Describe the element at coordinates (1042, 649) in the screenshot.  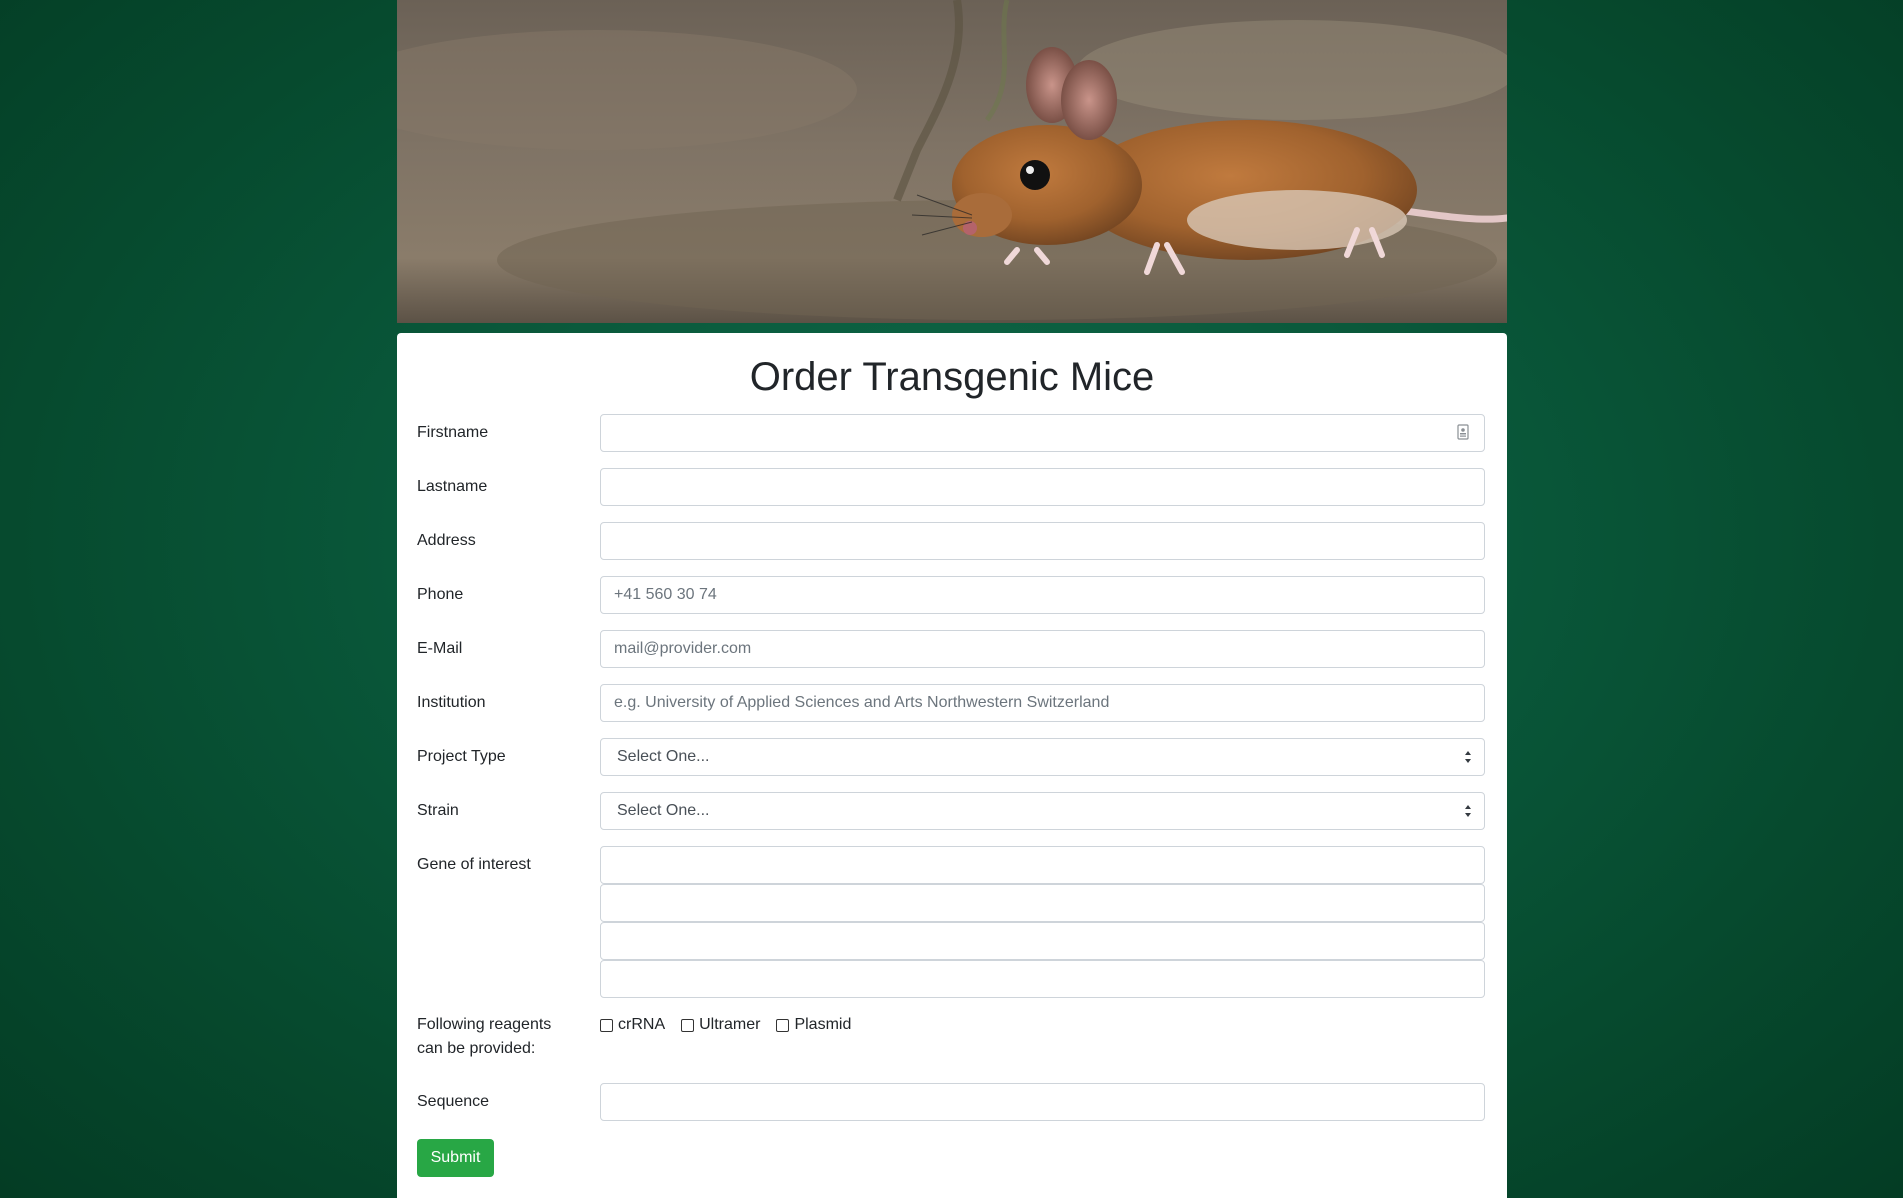
I see `email-input` at that location.